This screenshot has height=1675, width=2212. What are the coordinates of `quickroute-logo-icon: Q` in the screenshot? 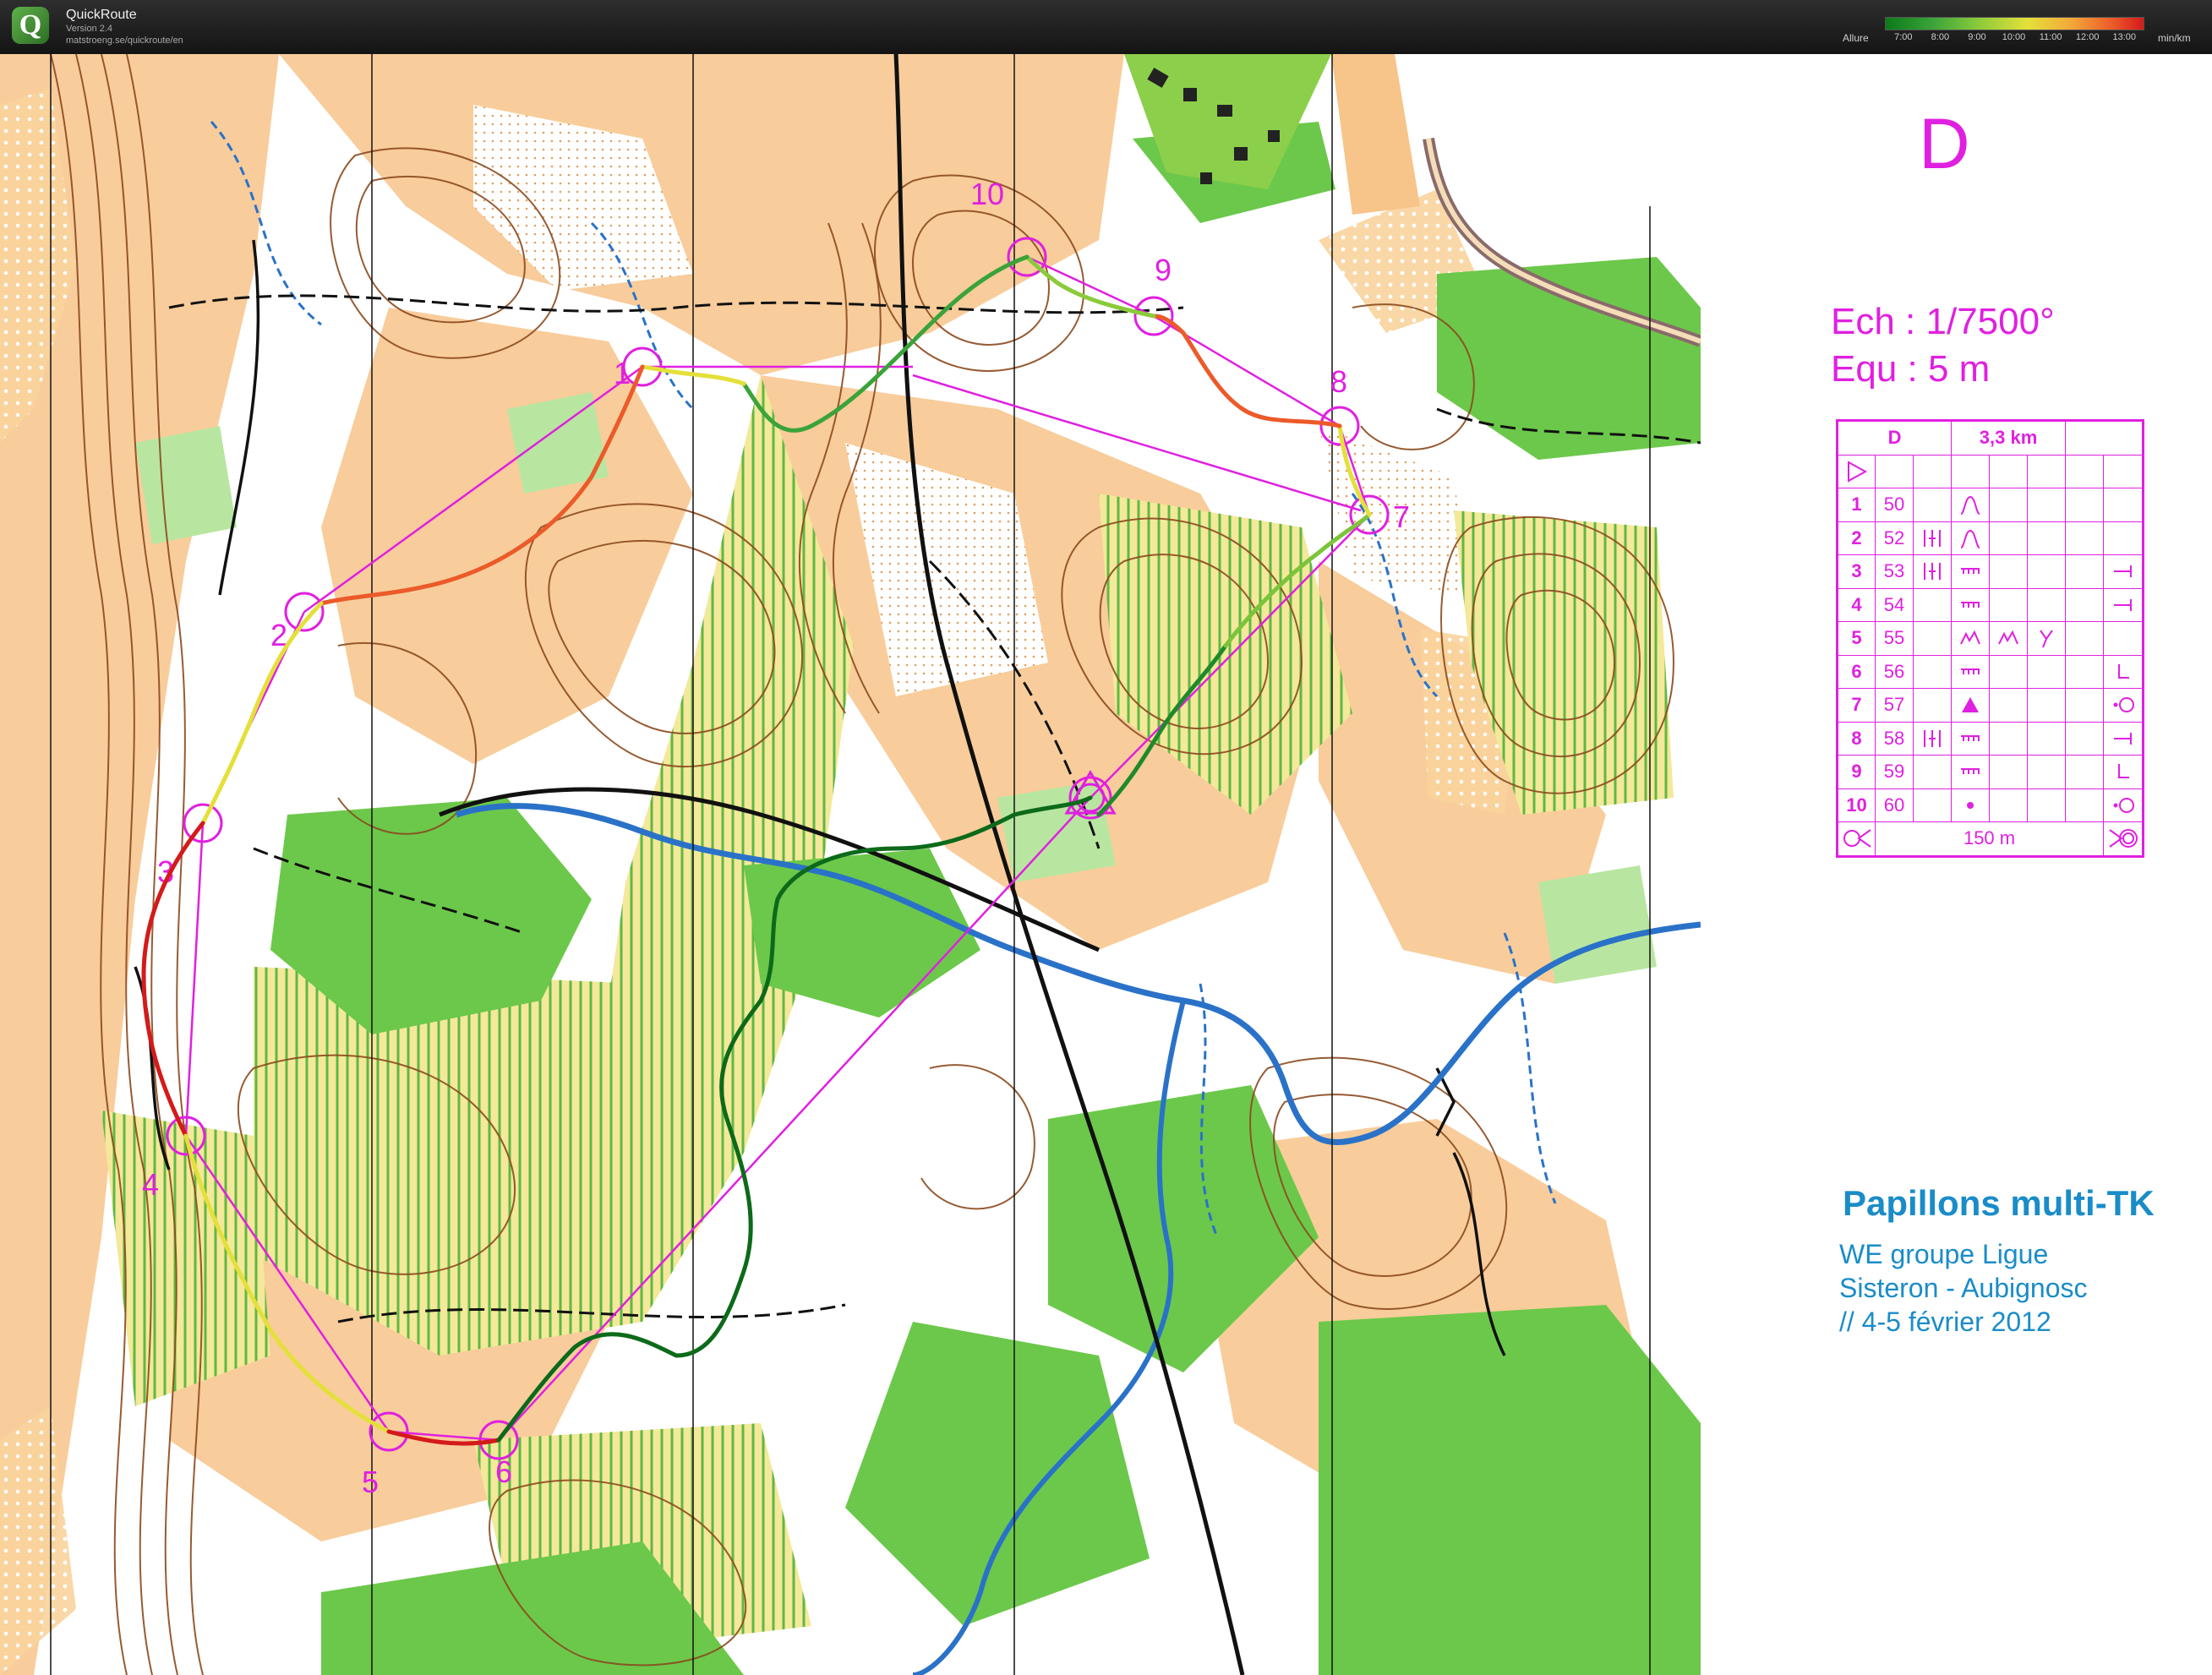 It's located at (30, 25).